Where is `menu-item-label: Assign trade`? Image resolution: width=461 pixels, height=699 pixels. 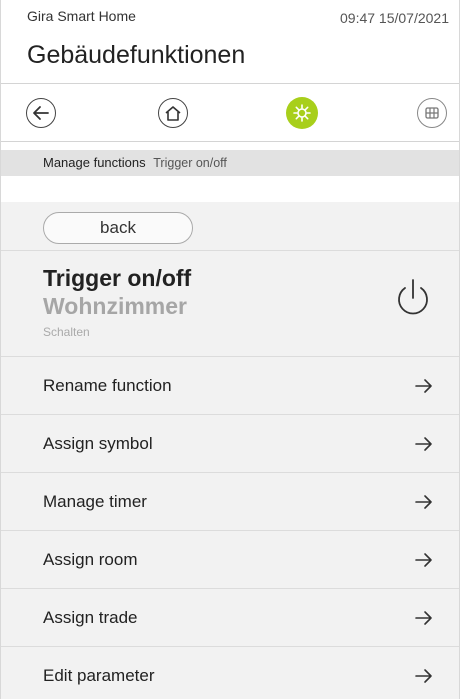
menu-item-label: Assign trade is located at coordinates (90, 617).